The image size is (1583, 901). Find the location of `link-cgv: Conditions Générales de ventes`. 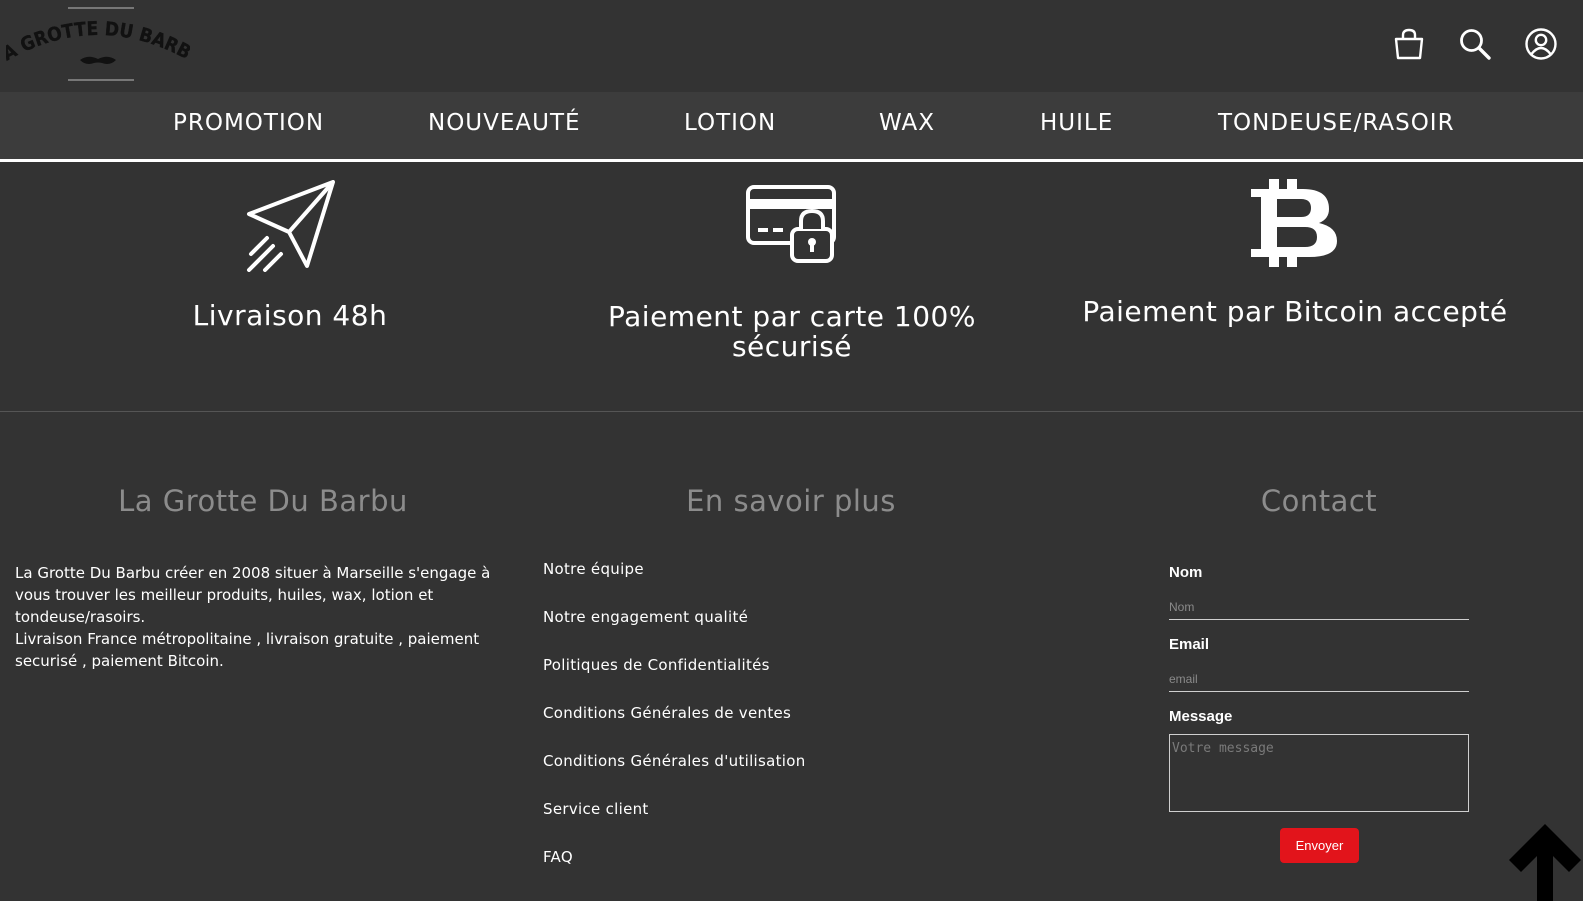

link-cgv: Conditions Générales de ventes is located at coordinates (667, 713).